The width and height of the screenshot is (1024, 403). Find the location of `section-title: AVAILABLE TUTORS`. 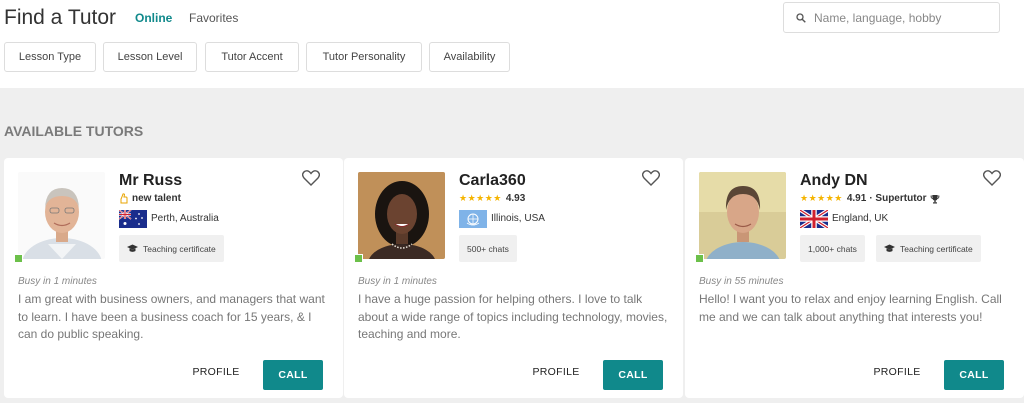

section-title: AVAILABLE TUTORS is located at coordinates (74, 131).